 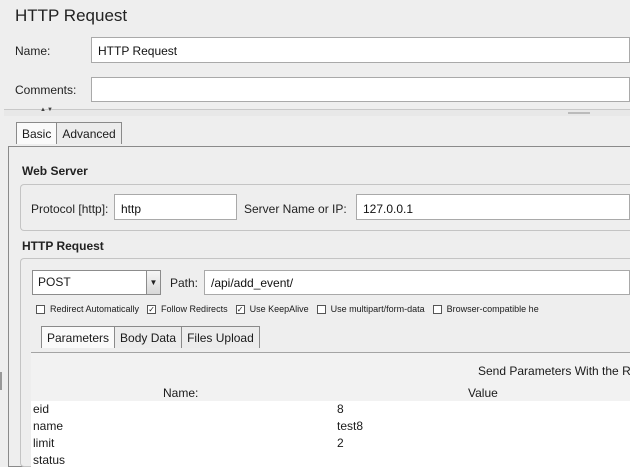 I want to click on option-redirect-automatically: Redirect Automatically, so click(x=87, y=309).